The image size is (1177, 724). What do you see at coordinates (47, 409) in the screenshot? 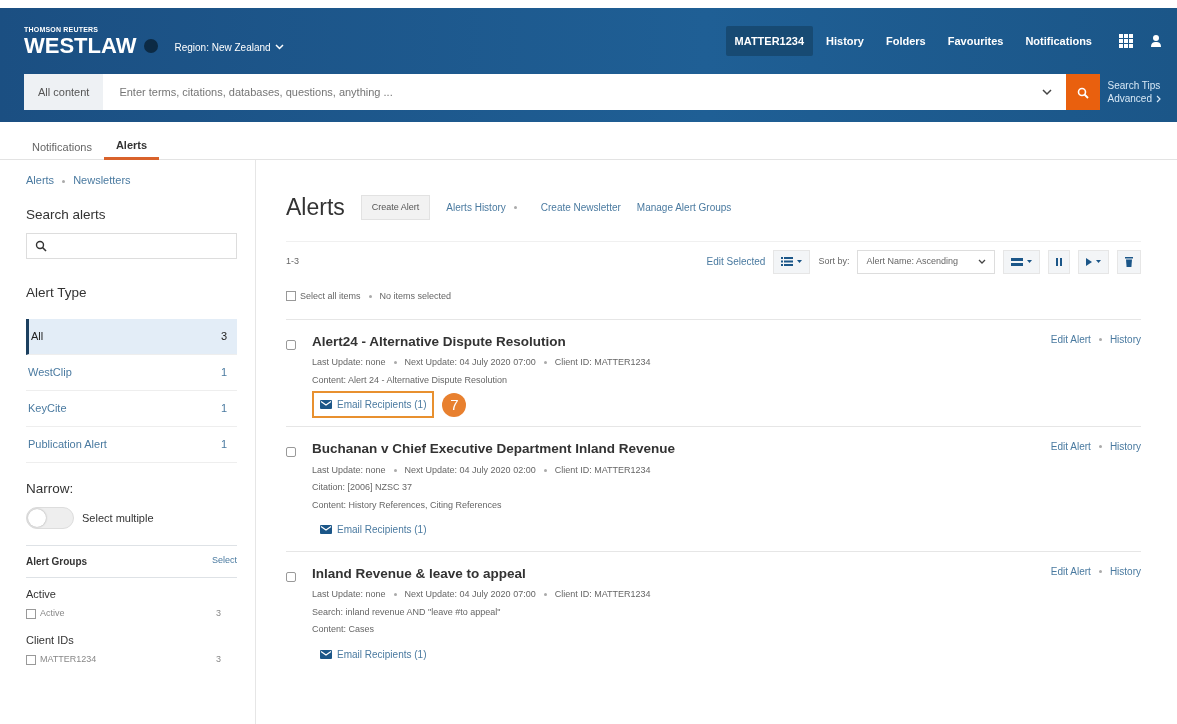
I see `type-label: KeyCite` at bounding box center [47, 409].